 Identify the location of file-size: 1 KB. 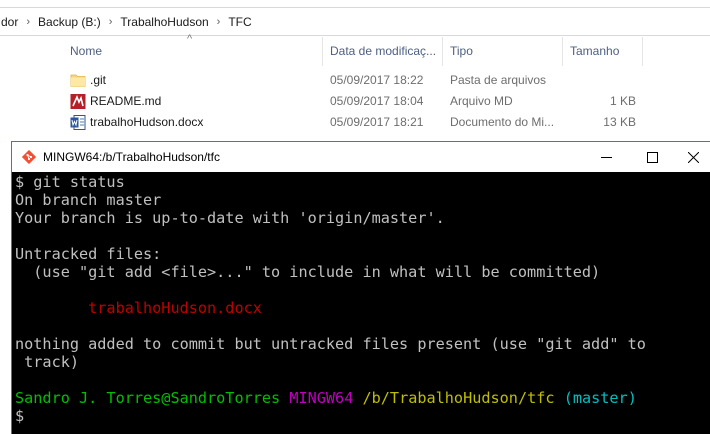
(622, 101).